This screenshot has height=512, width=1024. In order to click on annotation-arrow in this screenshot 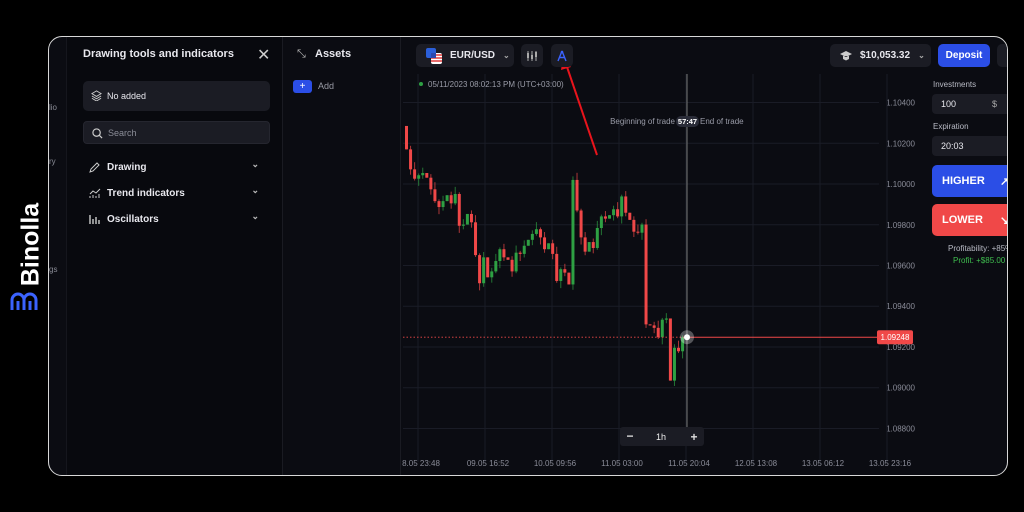, I will do `click(581, 109)`.